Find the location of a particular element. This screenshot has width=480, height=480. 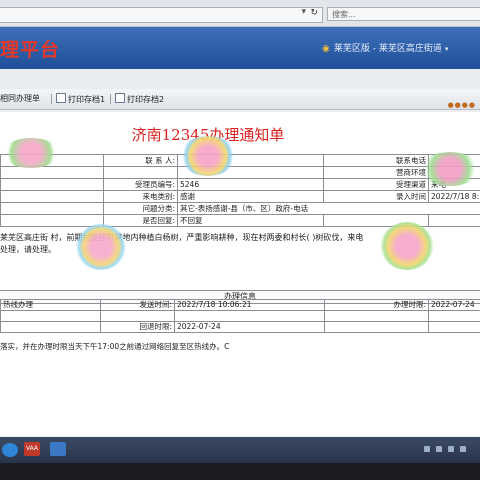

handle-time-value: 2022-07-24 is located at coordinates (454, 305).